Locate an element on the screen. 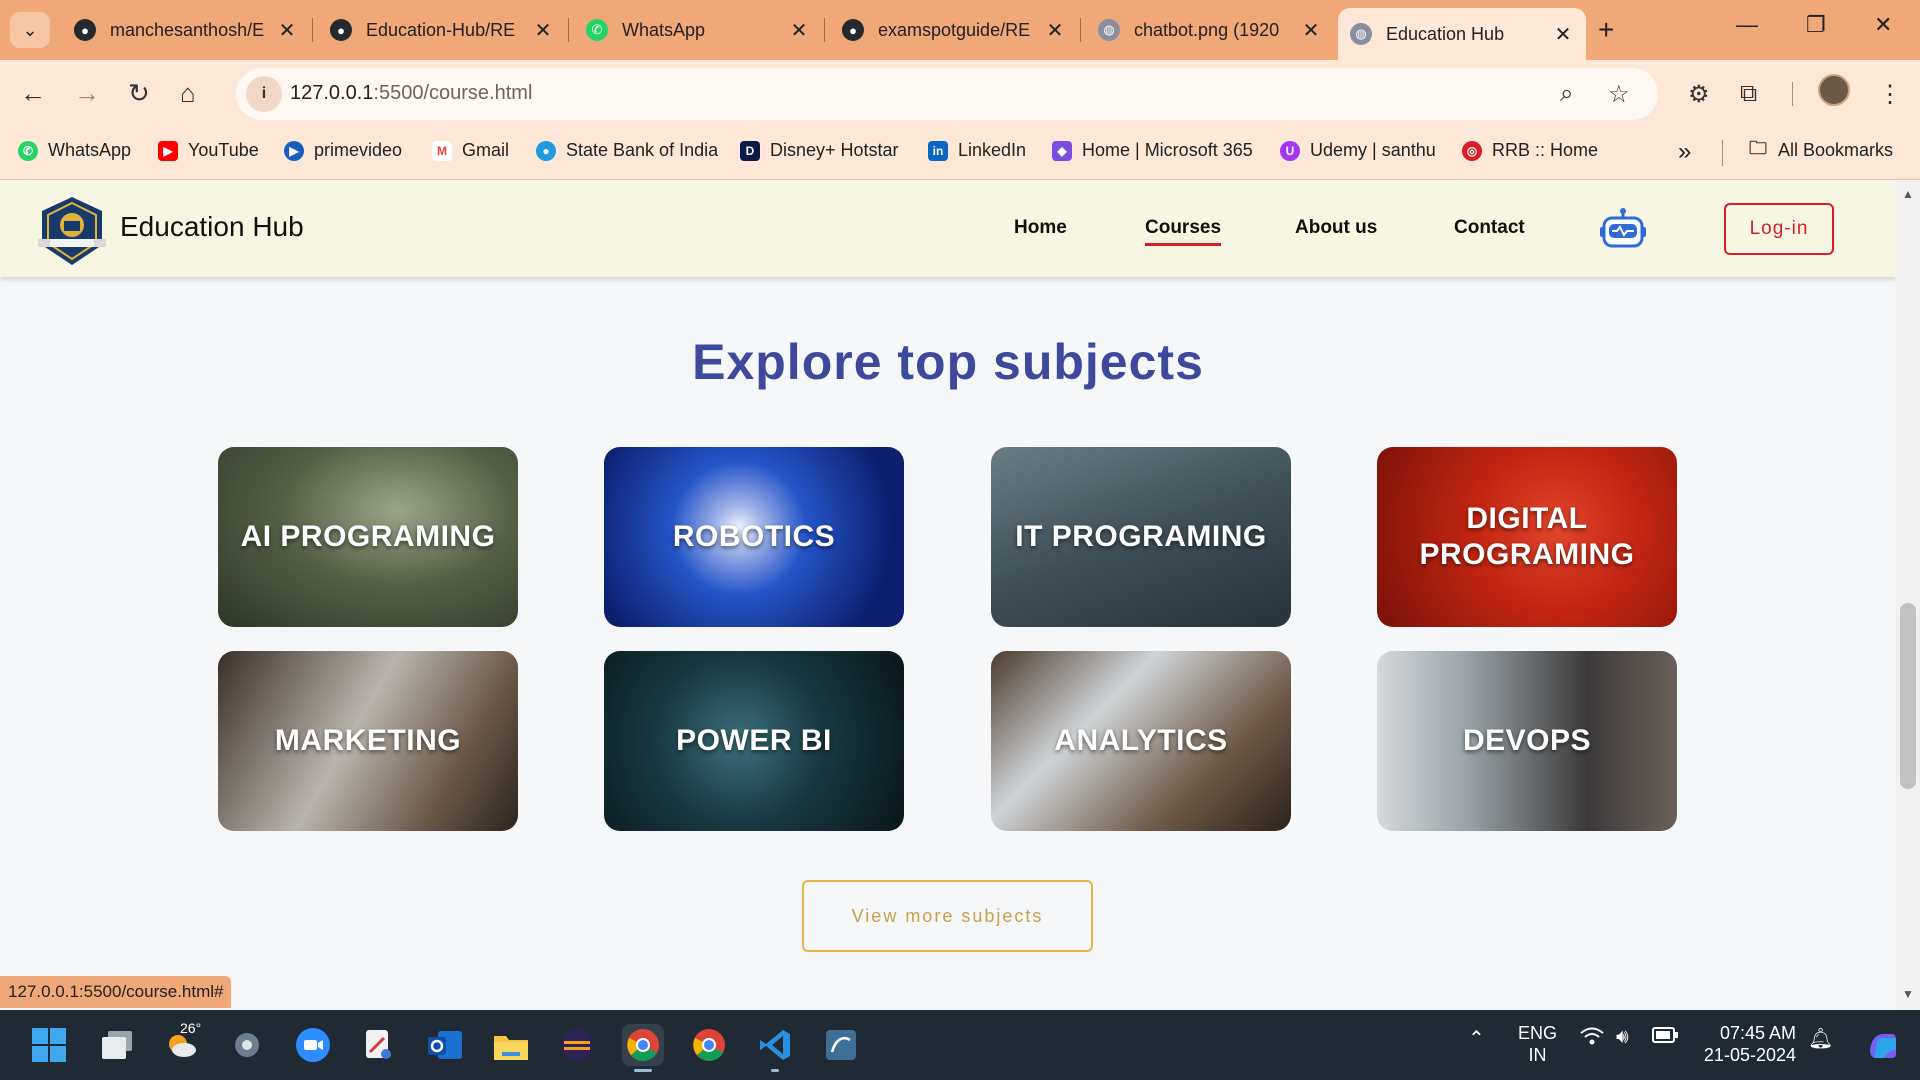  youtube-icon: ▶ is located at coordinates (168, 150).